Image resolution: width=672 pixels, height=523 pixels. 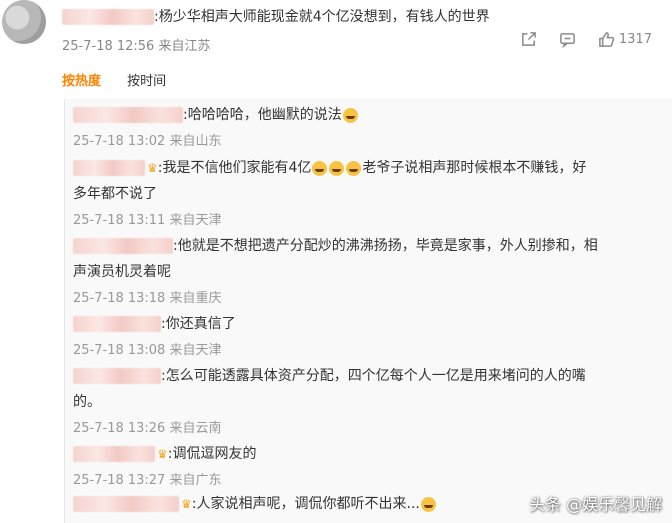 I want to click on reply-item: :你还真信了 25-7-18 13:08 来自天津, so click(x=368, y=334).